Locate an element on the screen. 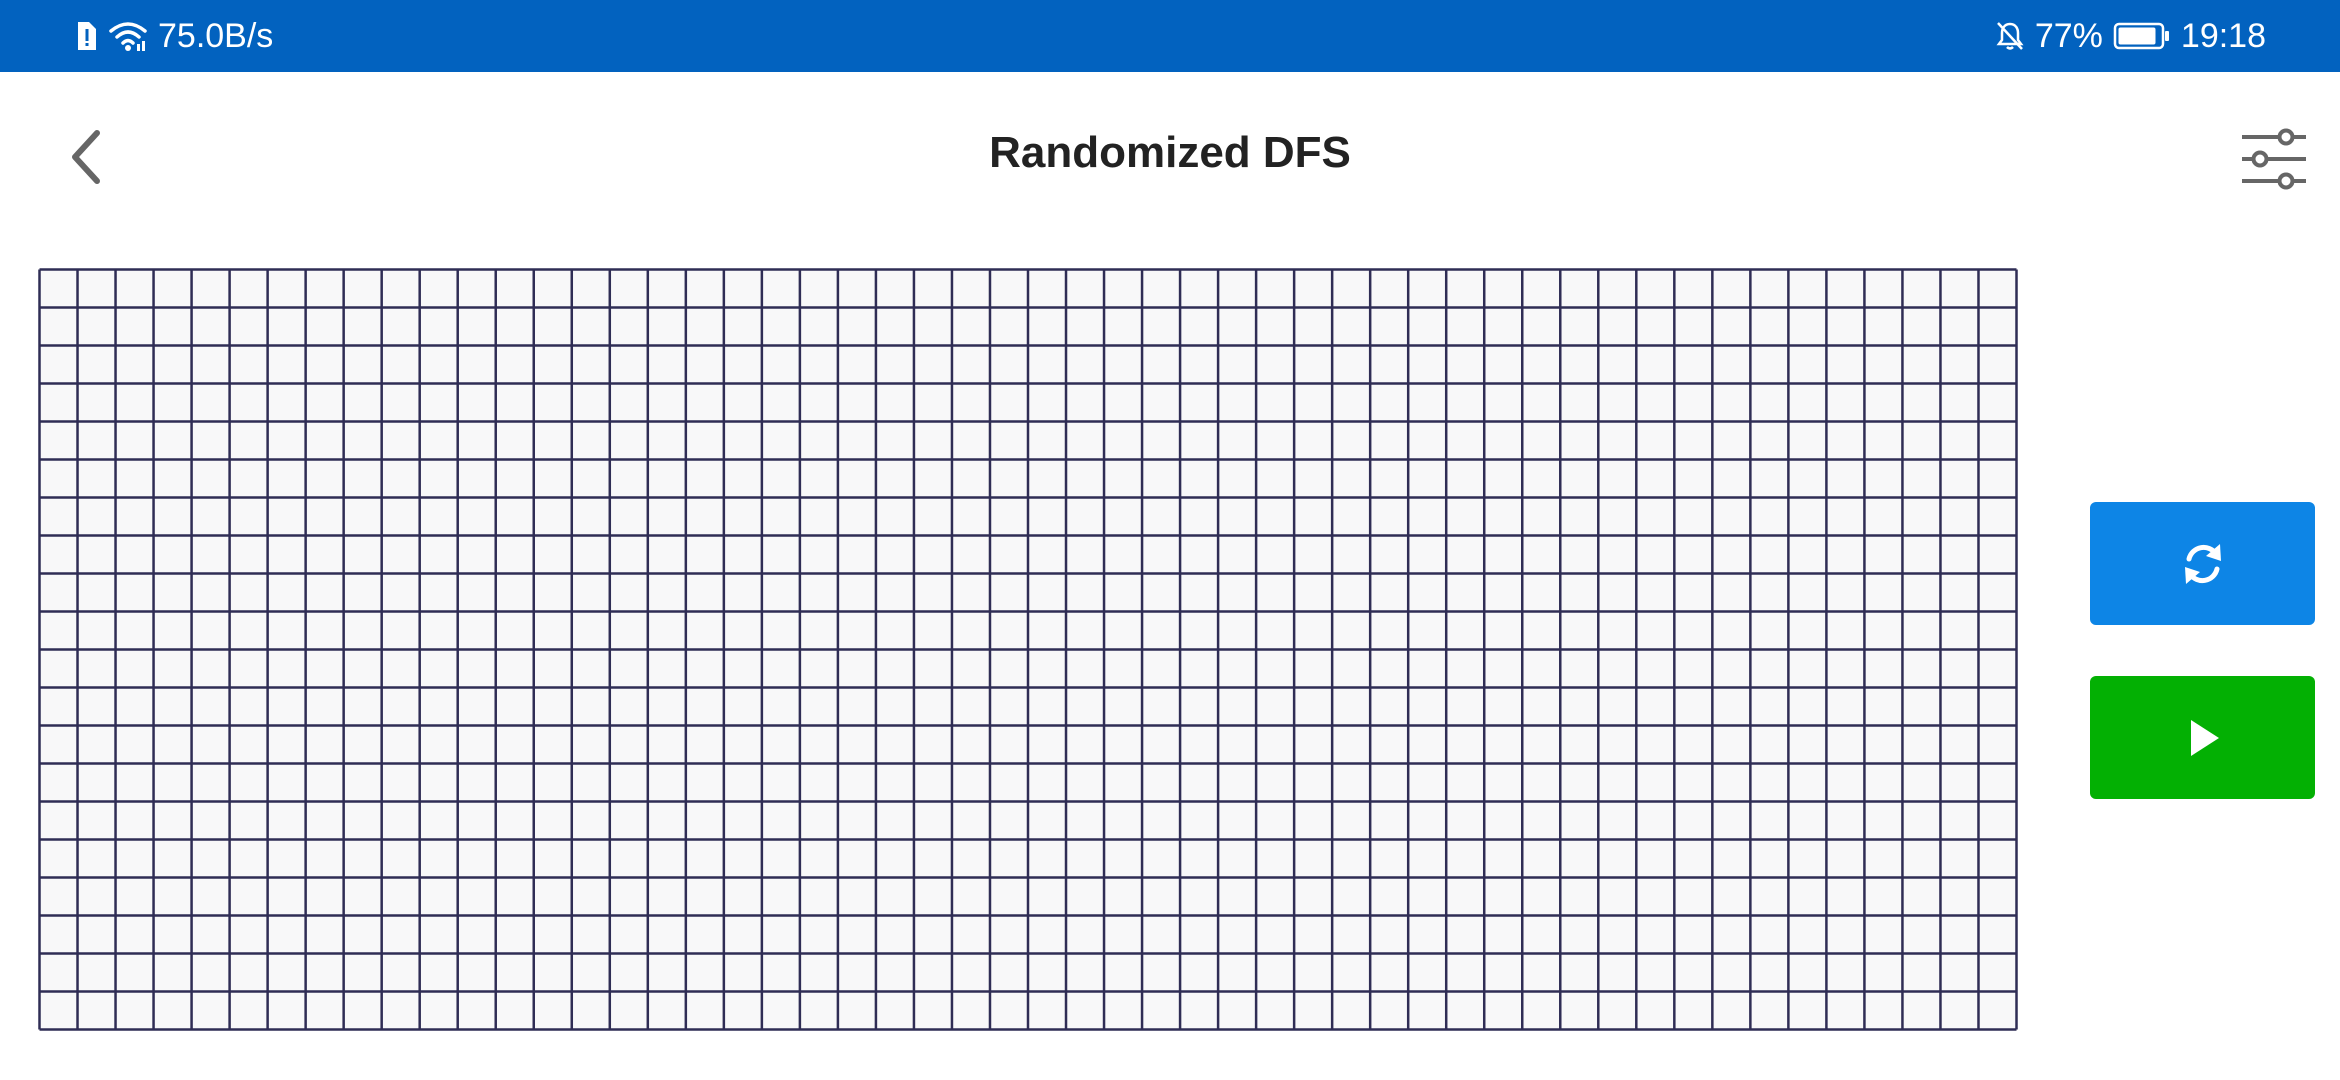 The image size is (2340, 1080). status-right: 77% 19:18 is located at coordinates (2130, 36).